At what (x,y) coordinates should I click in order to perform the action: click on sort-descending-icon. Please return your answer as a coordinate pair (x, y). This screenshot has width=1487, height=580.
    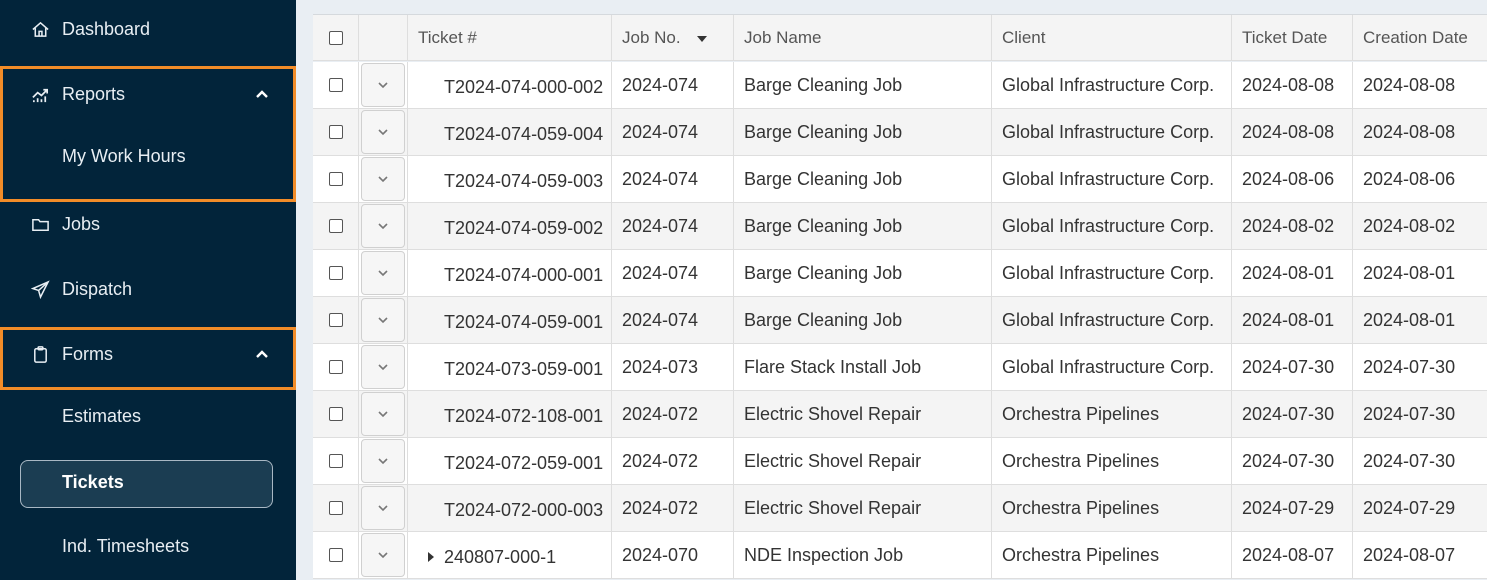
    Looking at the image, I should click on (701, 39).